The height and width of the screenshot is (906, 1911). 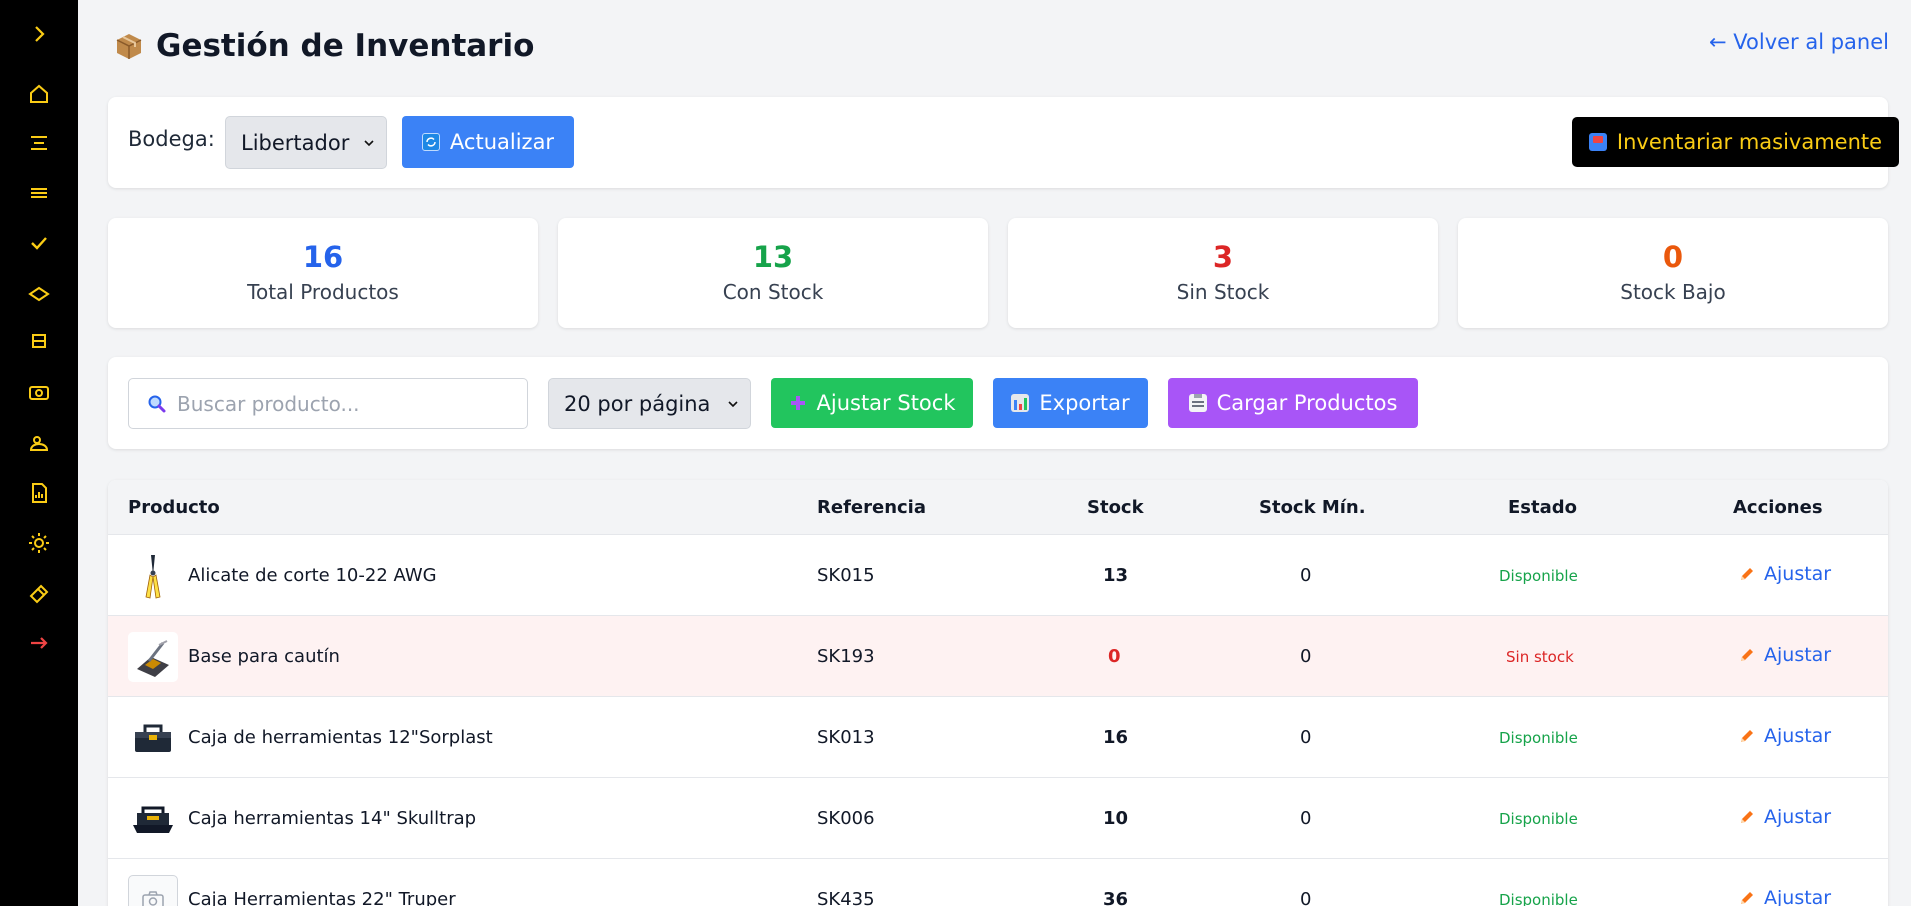 I want to click on bodega-select-value: Libertador, so click(x=295, y=142).